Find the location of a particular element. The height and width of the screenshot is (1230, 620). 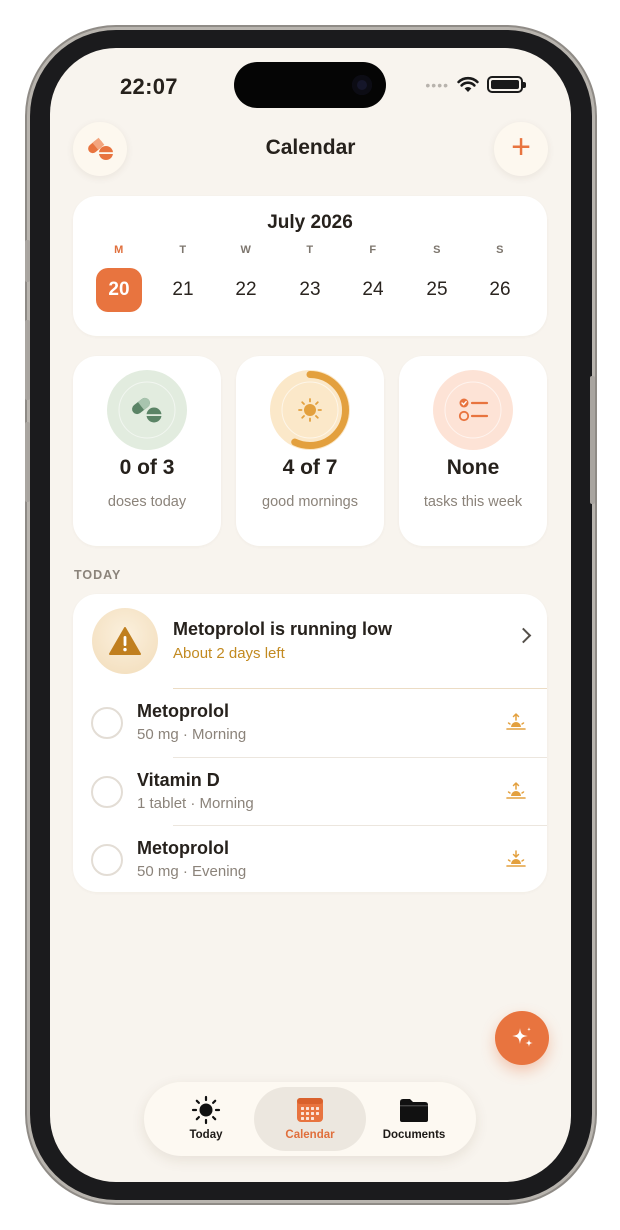

volume-down-button is located at coordinates (27, 462).